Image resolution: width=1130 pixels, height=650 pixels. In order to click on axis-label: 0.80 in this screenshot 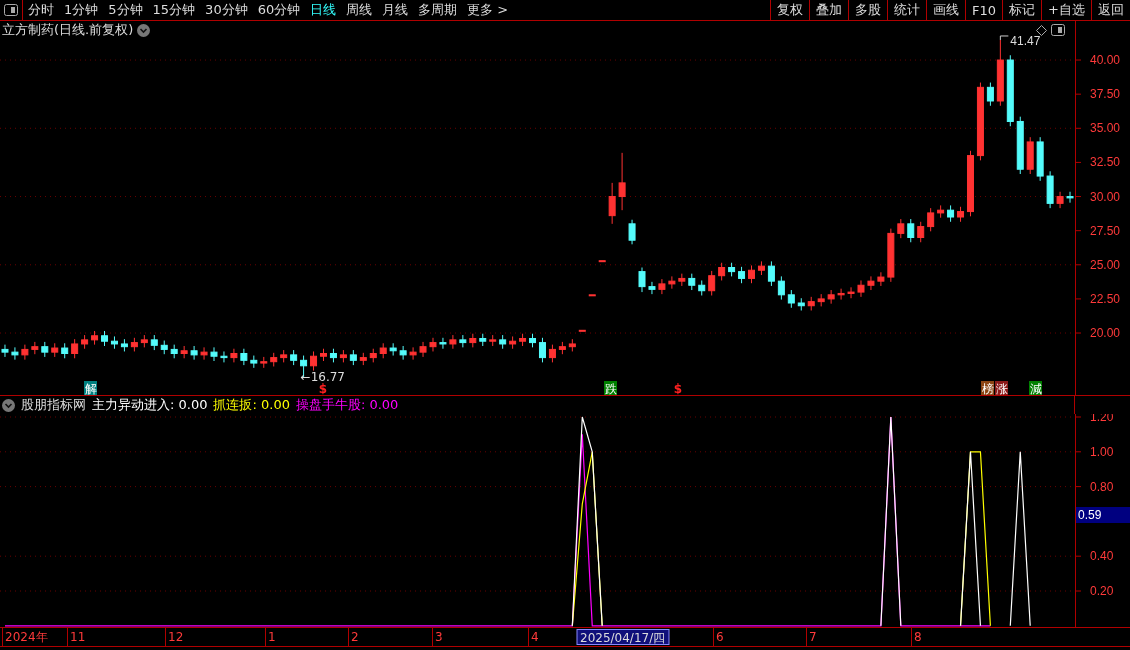, I will do `click(1102, 486)`.